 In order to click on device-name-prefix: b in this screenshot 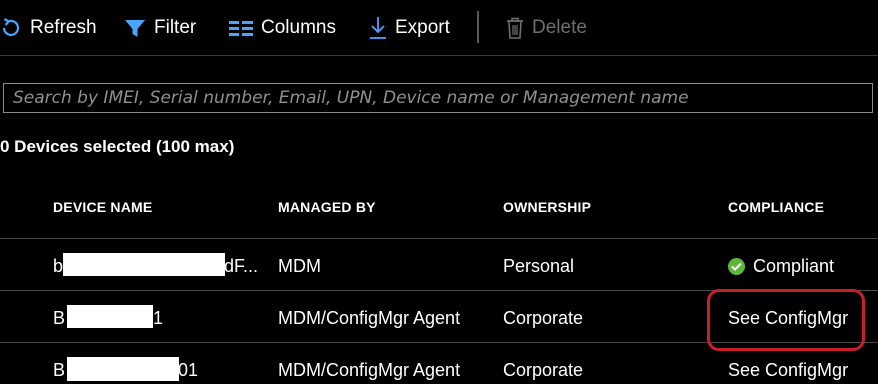, I will do `click(58, 266)`.